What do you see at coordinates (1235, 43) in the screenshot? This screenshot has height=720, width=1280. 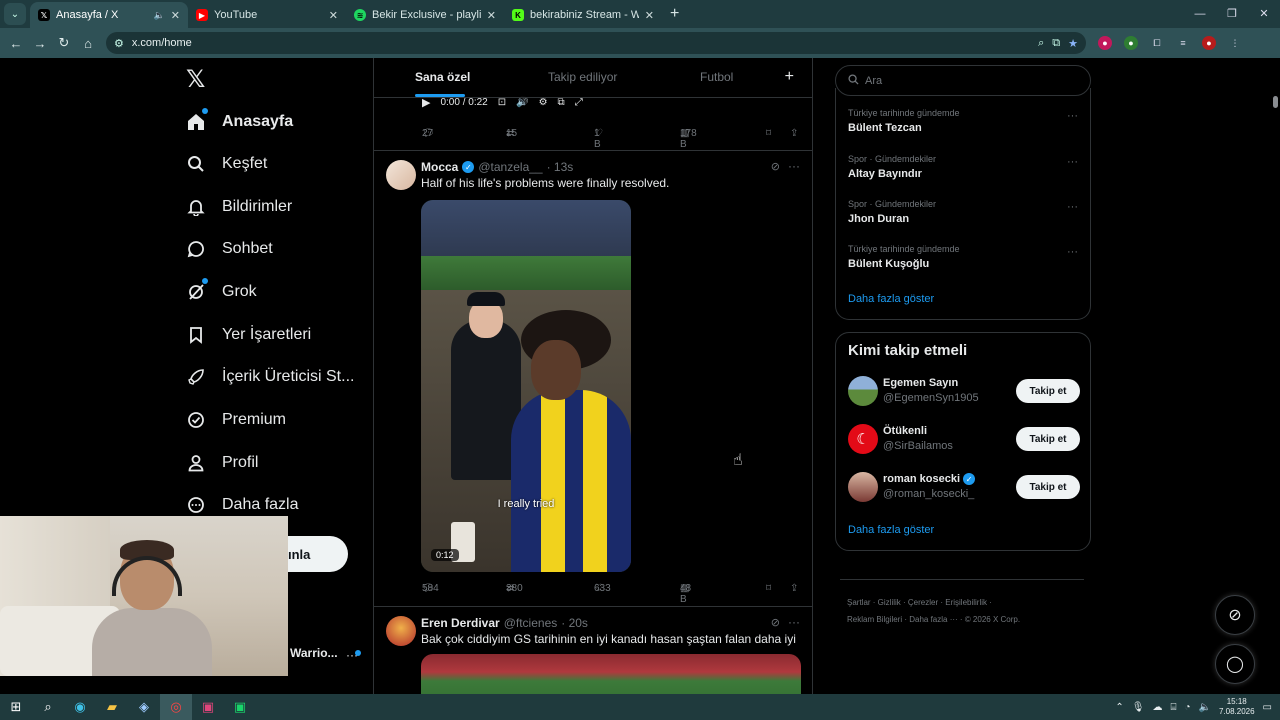 I see `browser-menu-icon: ⋮` at bounding box center [1235, 43].